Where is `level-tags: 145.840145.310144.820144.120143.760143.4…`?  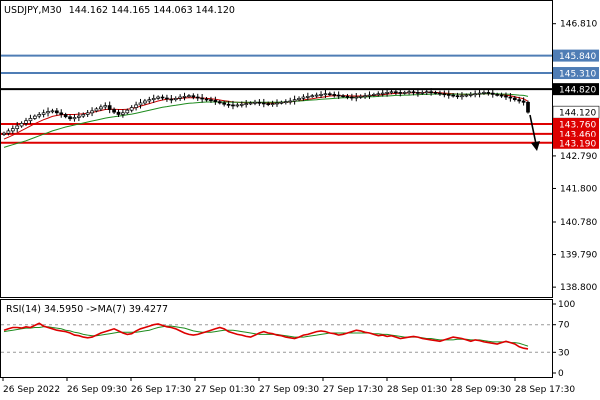
level-tags: 145.840145.310144.820144.120143.760143.4… is located at coordinates (576, 99).